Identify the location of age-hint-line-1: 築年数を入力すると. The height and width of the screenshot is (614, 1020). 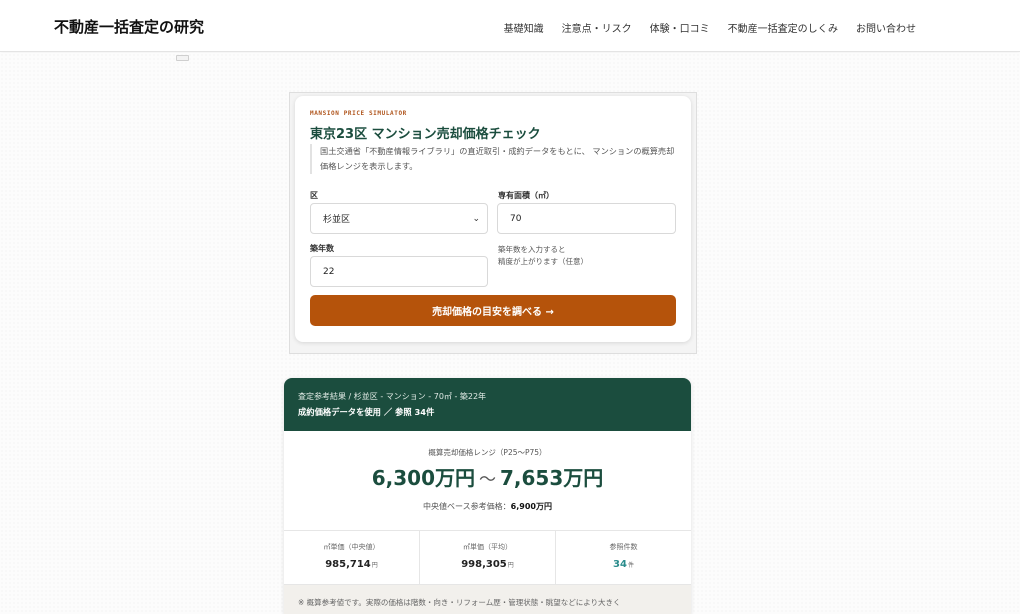
(532, 249).